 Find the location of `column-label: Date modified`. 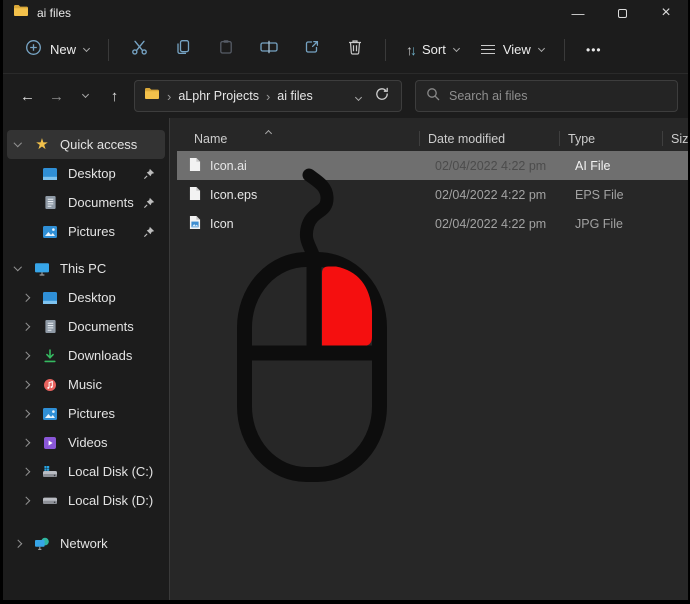

column-label: Date modified is located at coordinates (467, 138).